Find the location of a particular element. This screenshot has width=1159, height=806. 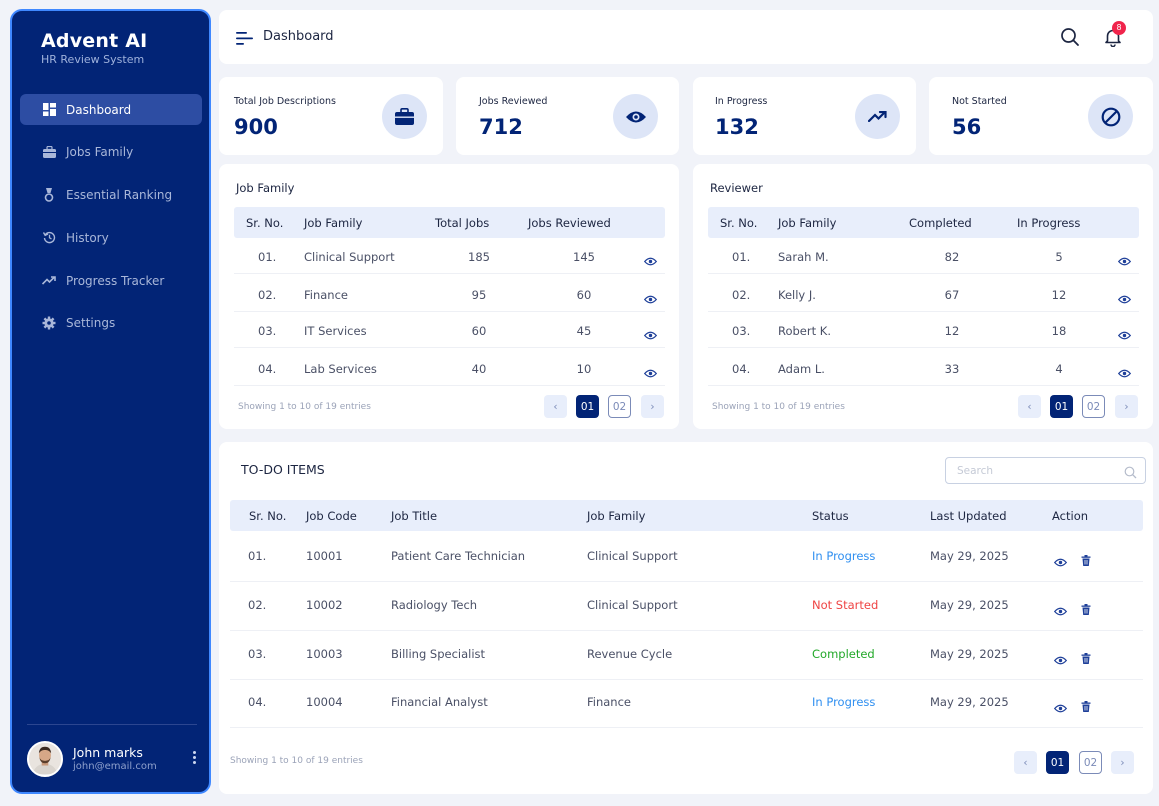

sidebar-item-label: Settings is located at coordinates (91, 323).